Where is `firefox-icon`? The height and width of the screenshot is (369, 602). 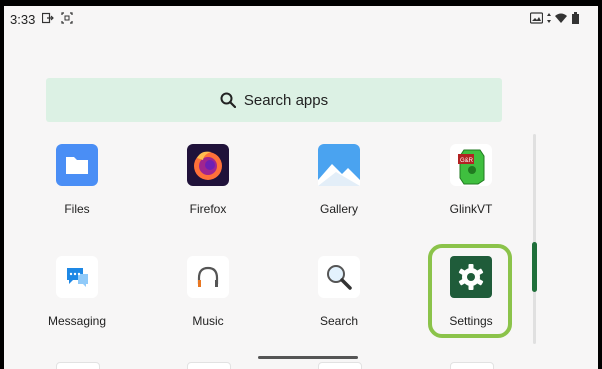 firefox-icon is located at coordinates (208, 165).